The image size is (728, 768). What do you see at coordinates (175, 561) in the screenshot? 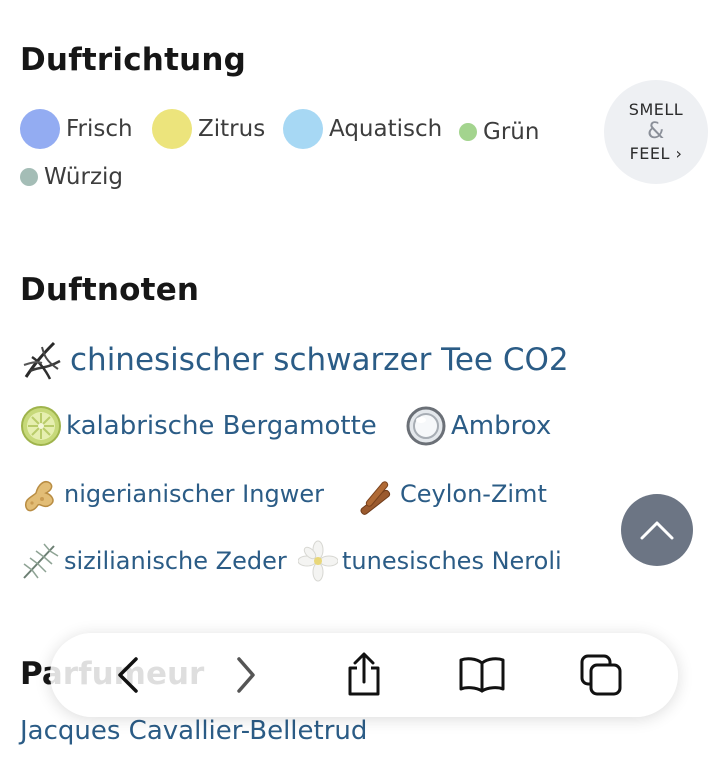
I see `note-label: sizilianische Zeder` at bounding box center [175, 561].